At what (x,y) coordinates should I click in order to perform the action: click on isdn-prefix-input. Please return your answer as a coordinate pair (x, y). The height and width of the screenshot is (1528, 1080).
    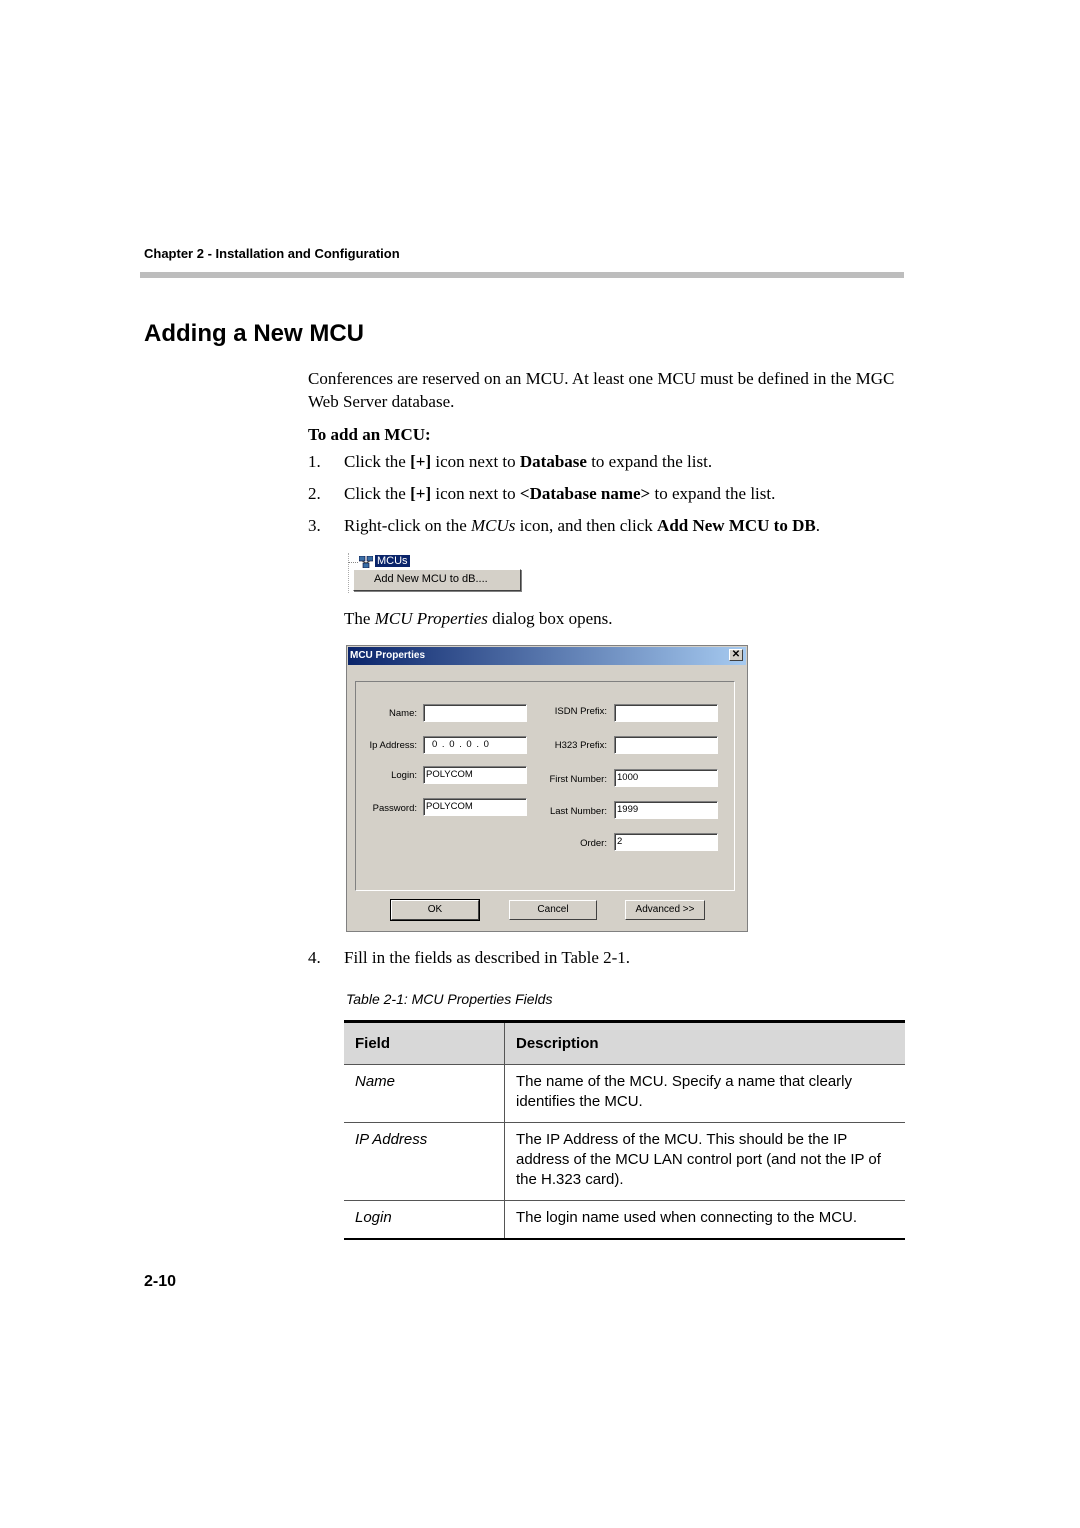
    Looking at the image, I should click on (666, 713).